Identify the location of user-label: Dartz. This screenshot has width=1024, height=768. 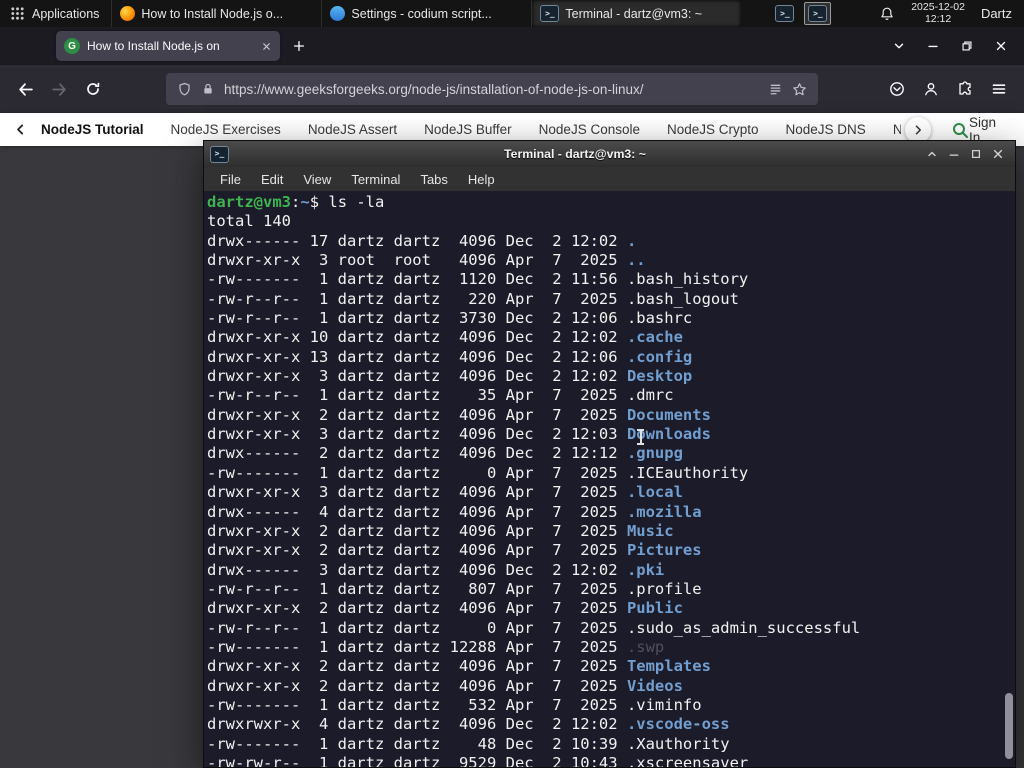
(996, 13).